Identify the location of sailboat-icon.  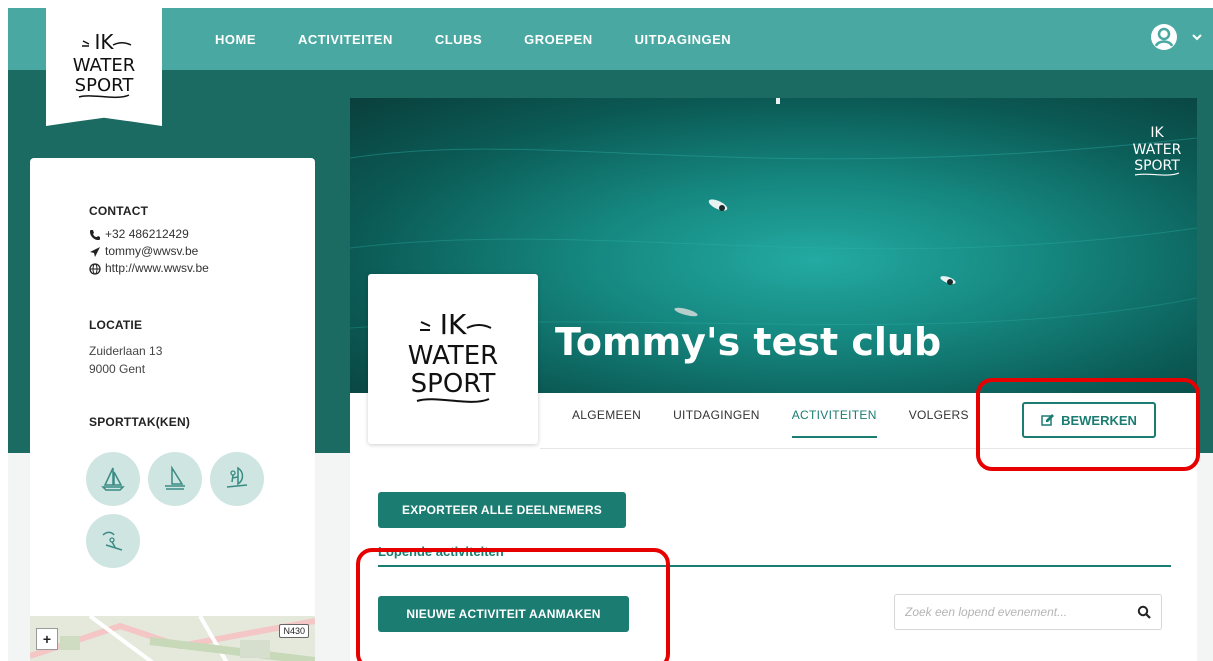
(113, 479).